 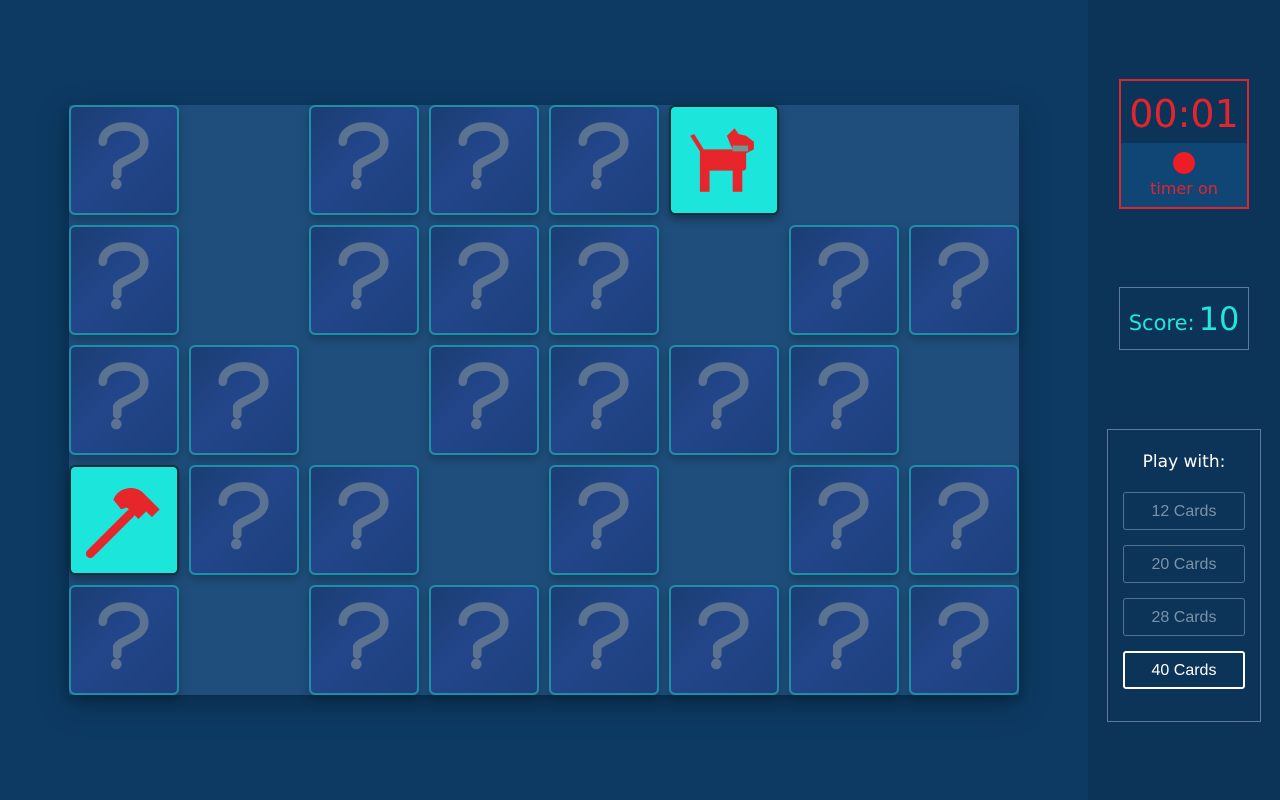 What do you see at coordinates (364, 400) in the screenshot?
I see `empty-slot-r3-c3` at bounding box center [364, 400].